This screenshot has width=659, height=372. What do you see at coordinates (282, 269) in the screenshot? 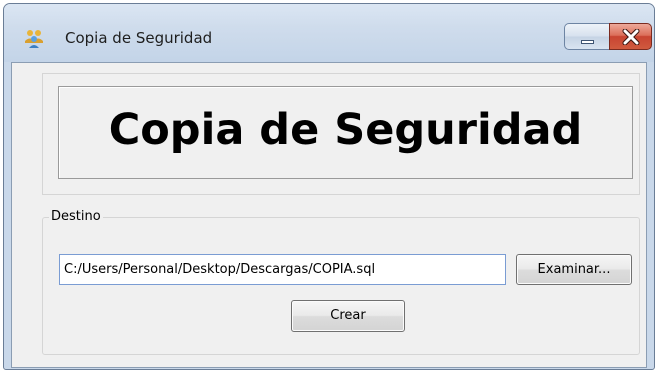
I see `destination-path-input` at bounding box center [282, 269].